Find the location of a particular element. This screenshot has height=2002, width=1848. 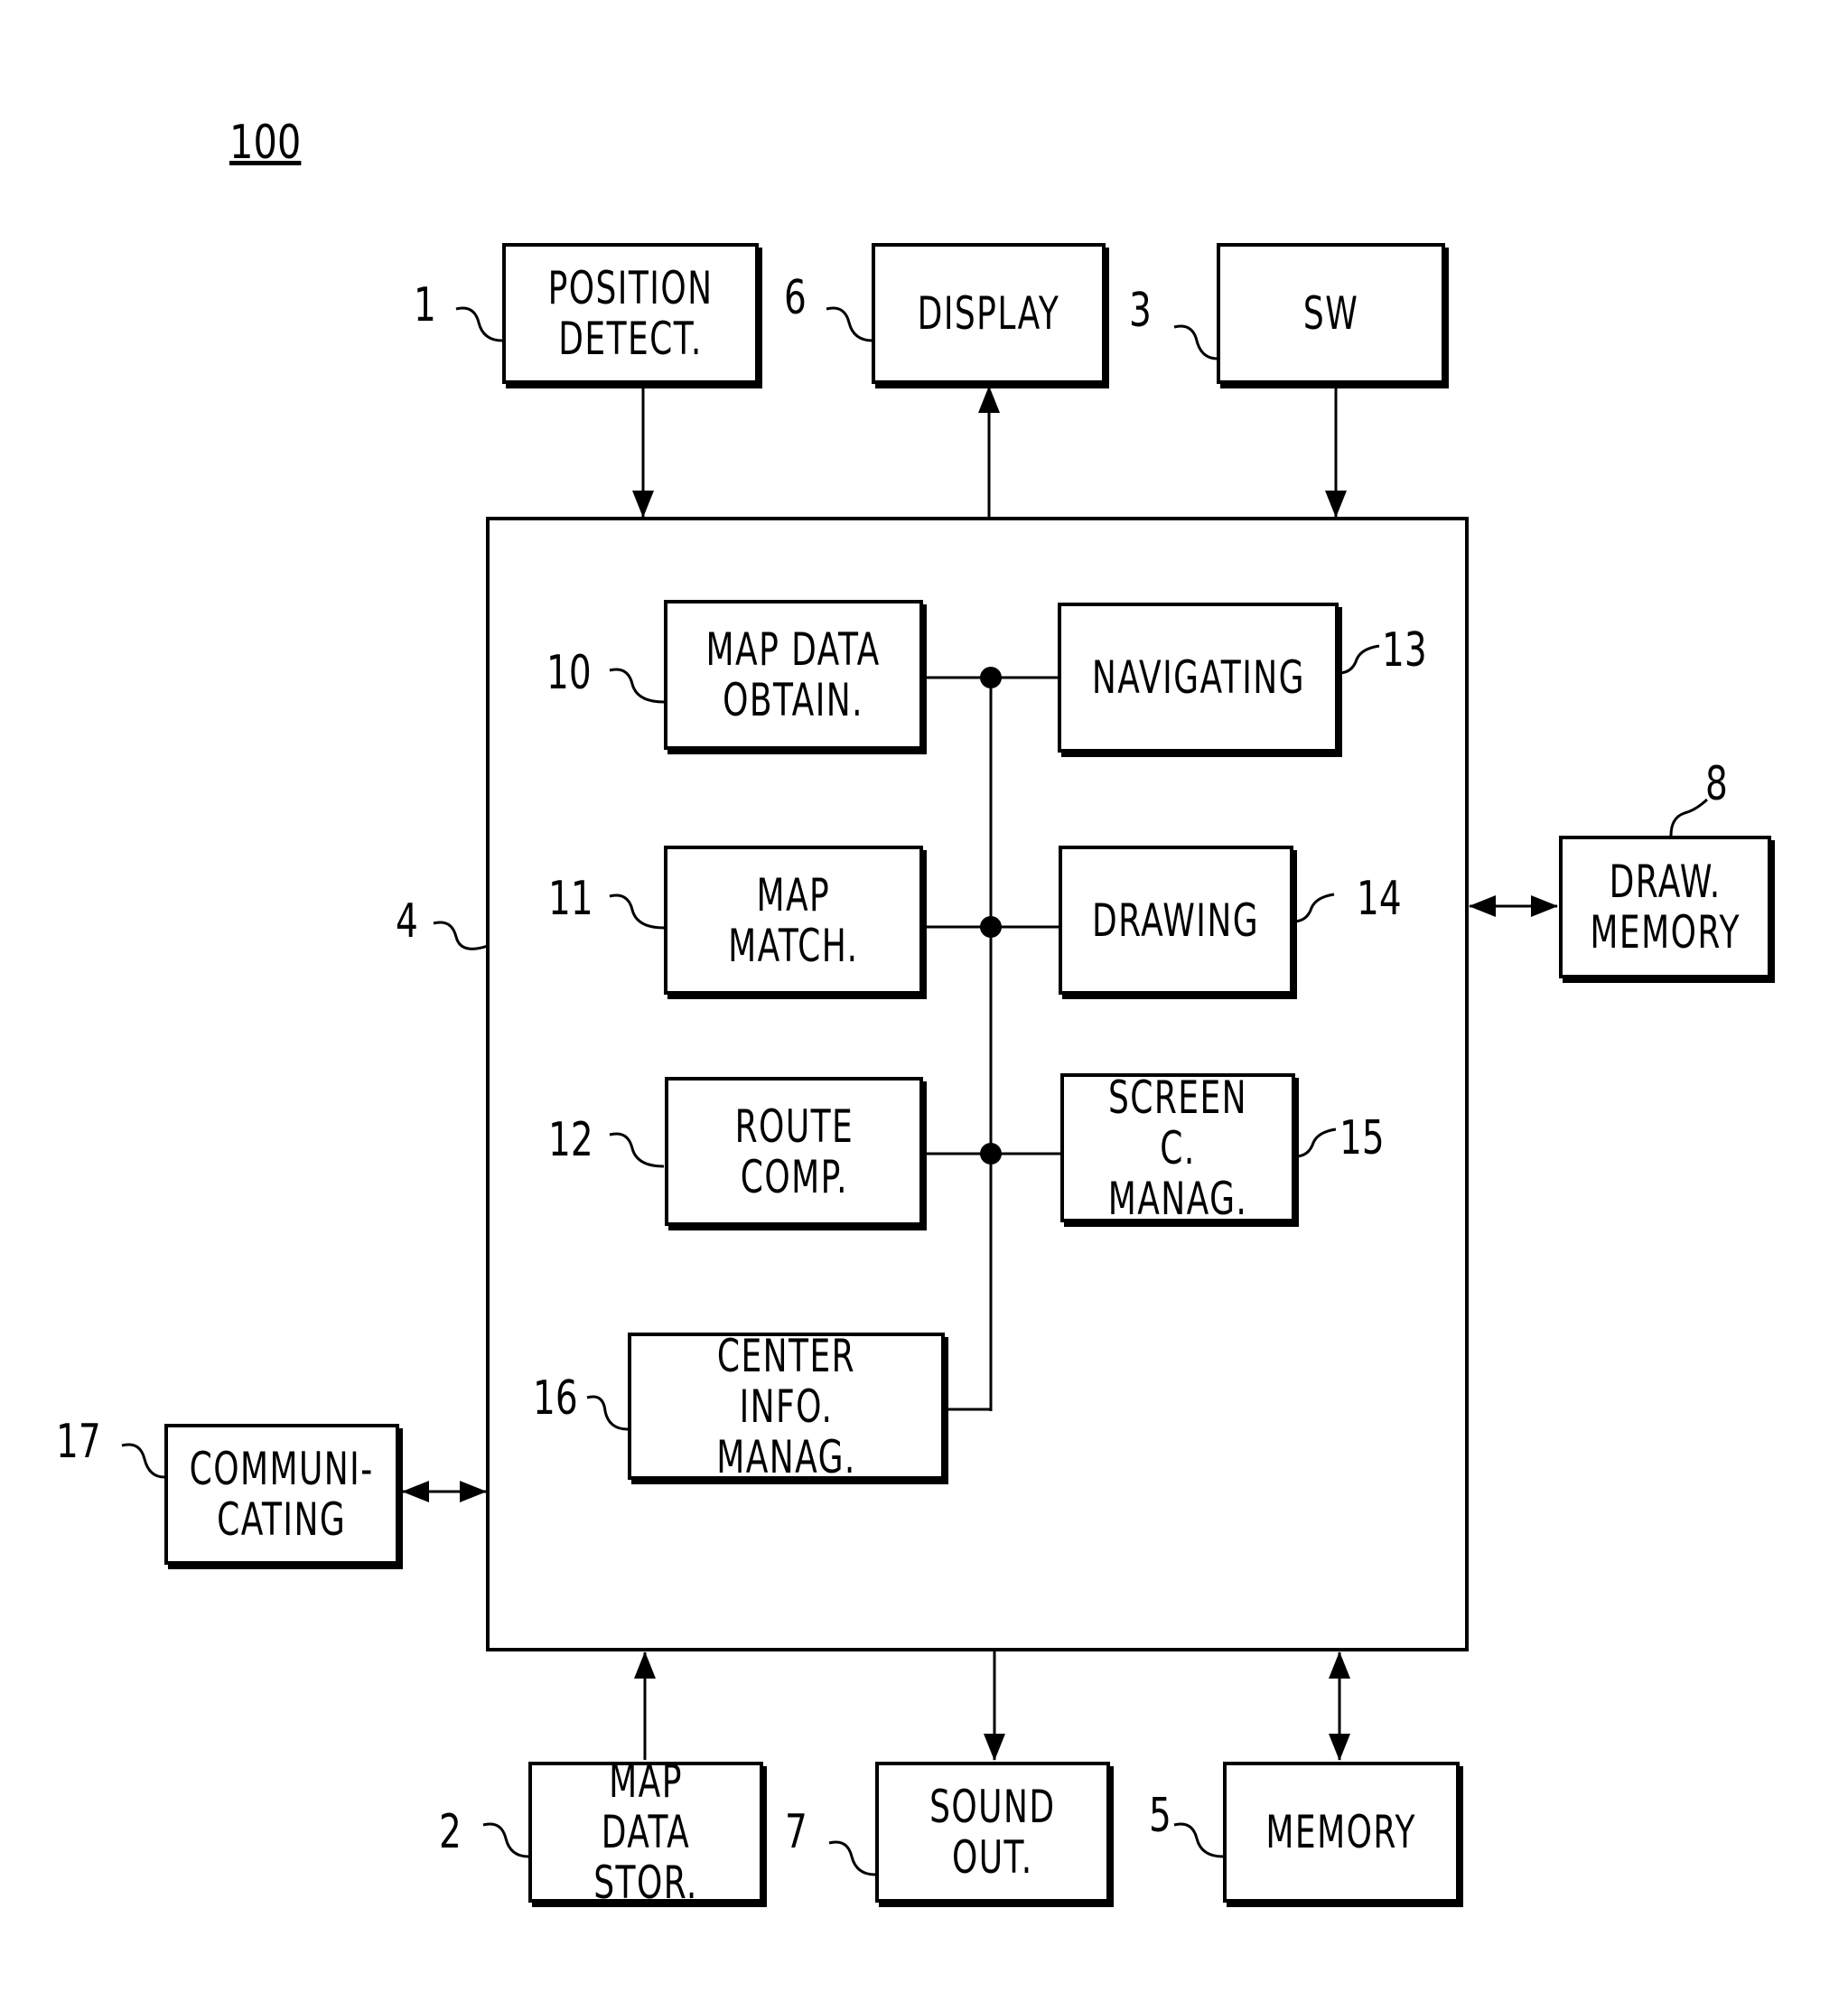

map-match-block: MAP MATCH. is located at coordinates (793, 920).